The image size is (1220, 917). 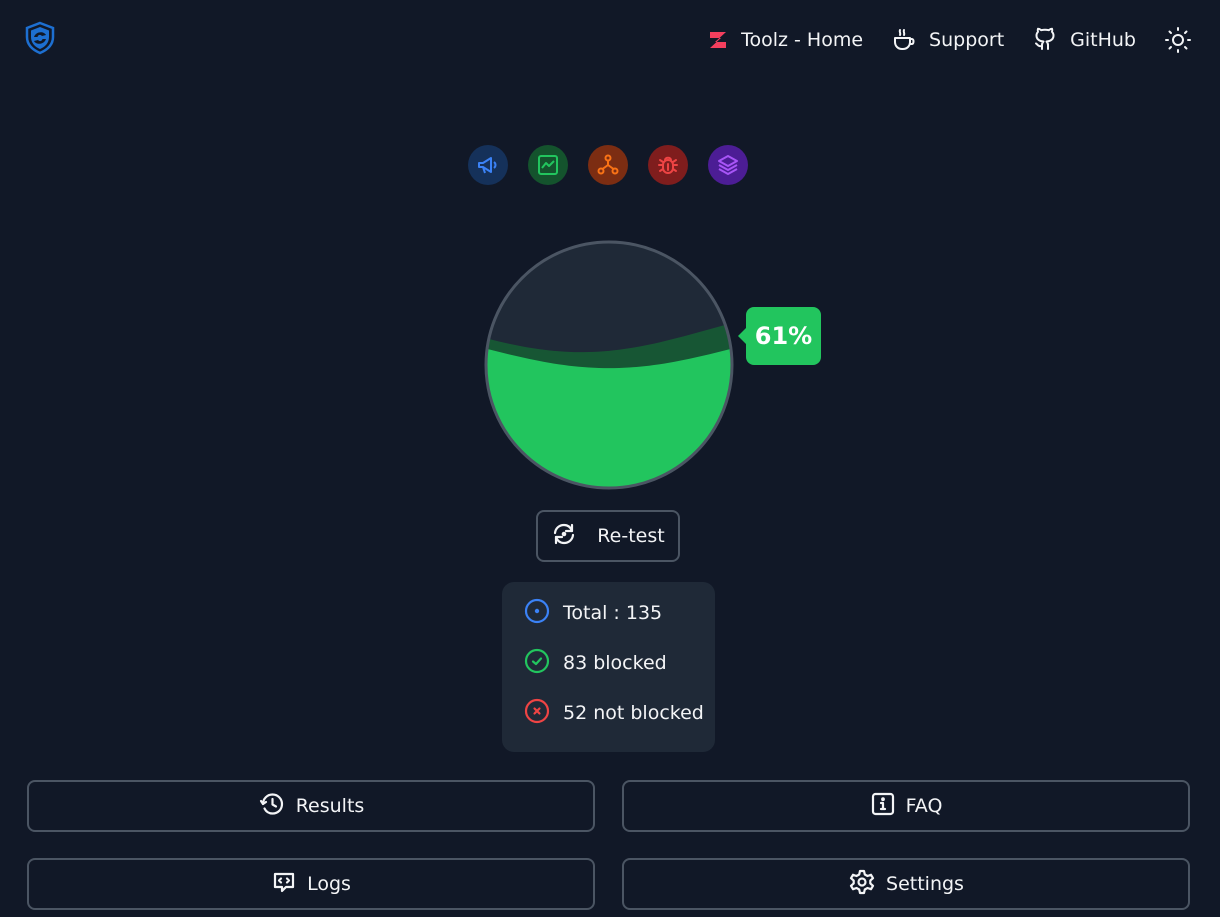 I want to click on shield-logo-icon, so click(x=40, y=38).